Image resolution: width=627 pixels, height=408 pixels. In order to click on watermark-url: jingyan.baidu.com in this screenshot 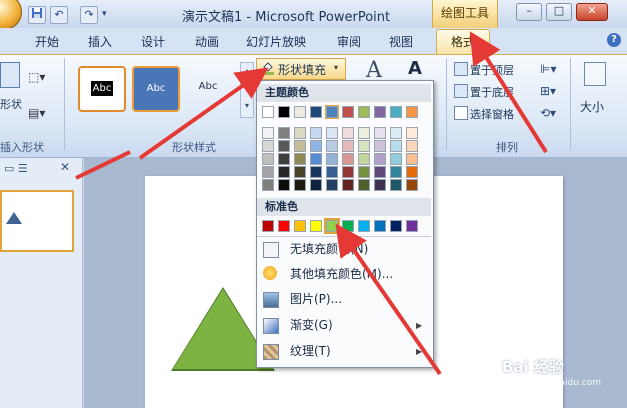, I will do `click(560, 383)`.